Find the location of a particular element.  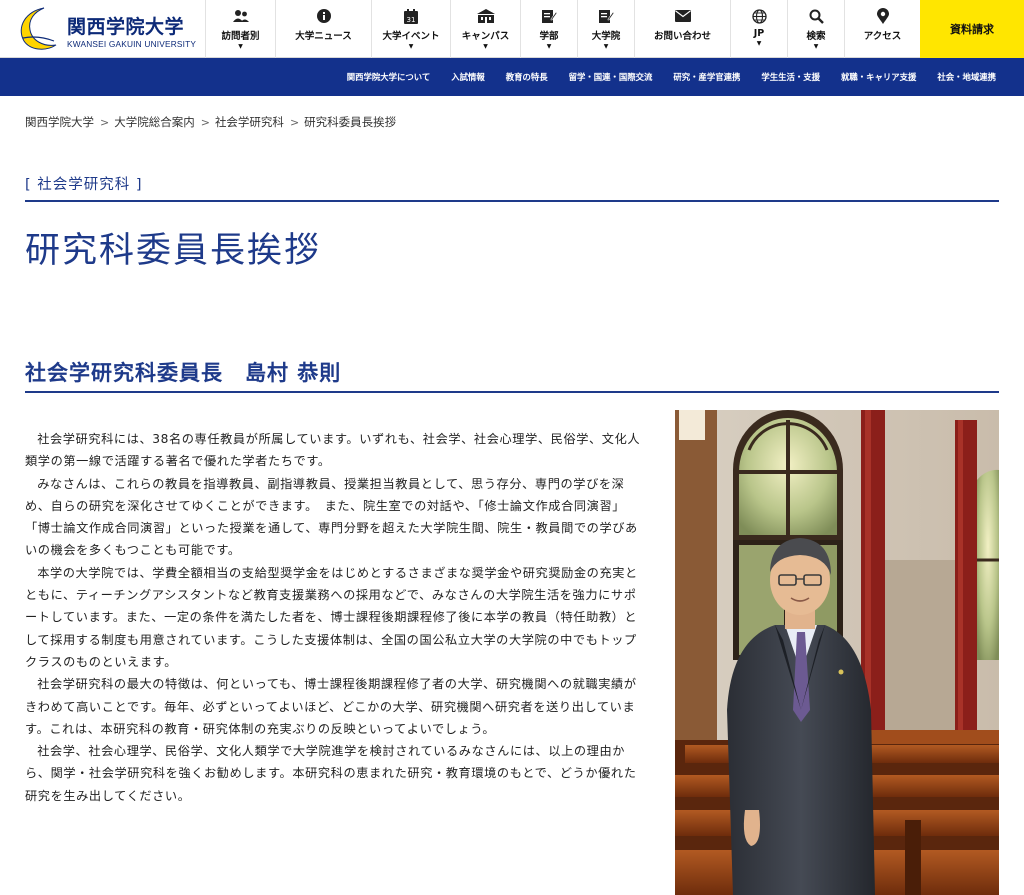

nav-label: キャンパス is located at coordinates (485, 36).